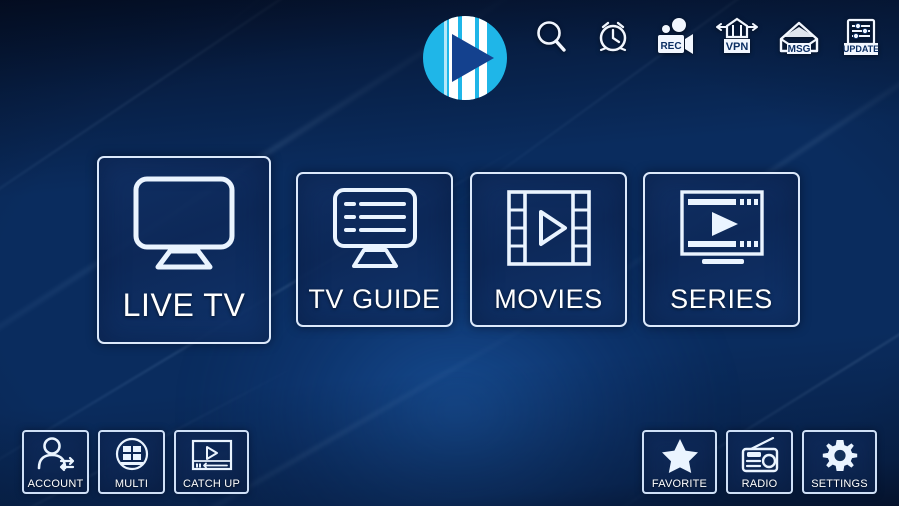 Image resolution: width=899 pixels, height=506 pixels. Describe the element at coordinates (184, 305) in the screenshot. I see `tile-label: LIVE TV` at that location.